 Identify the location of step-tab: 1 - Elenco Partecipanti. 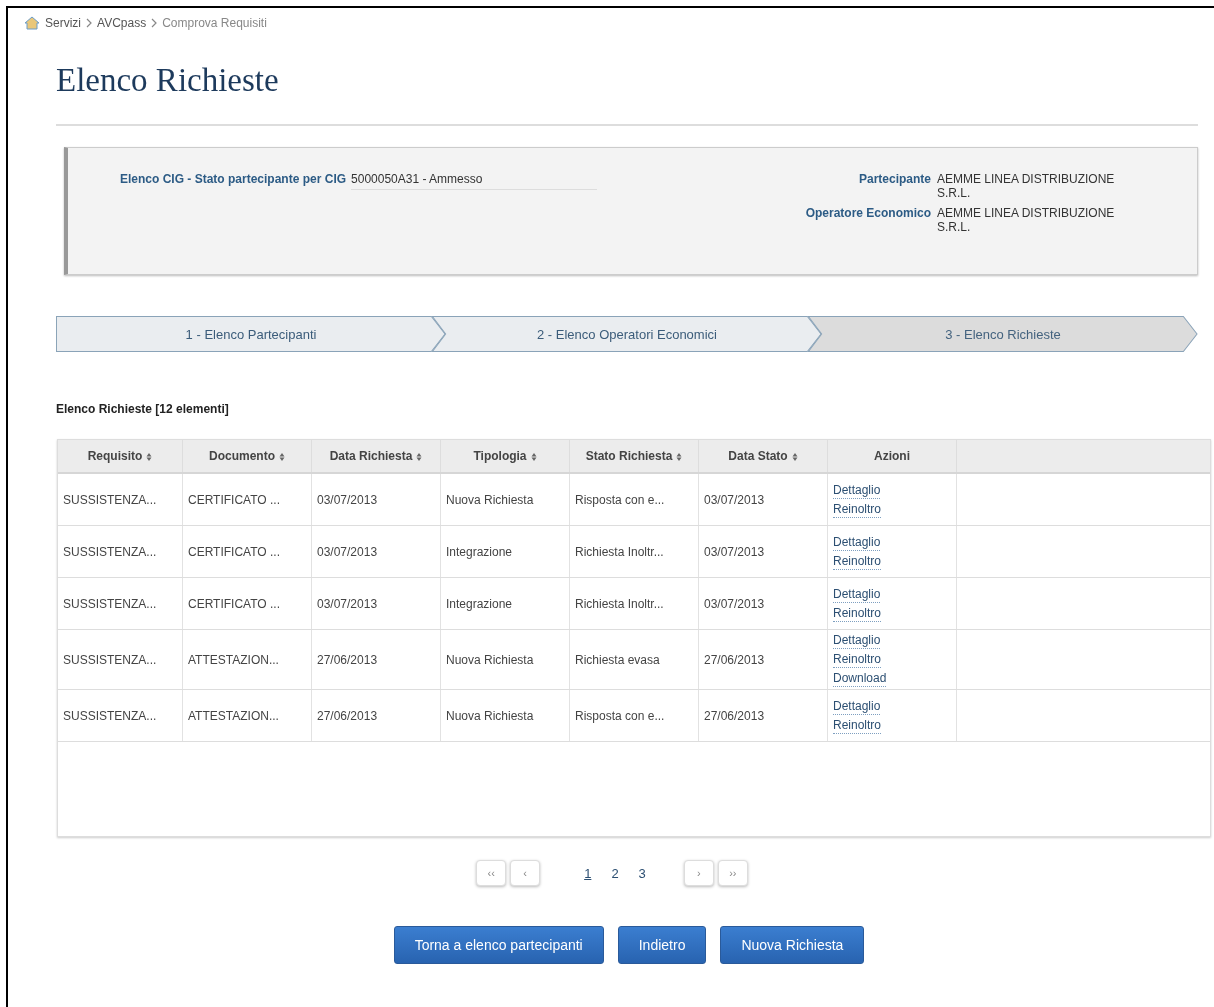
(251, 334).